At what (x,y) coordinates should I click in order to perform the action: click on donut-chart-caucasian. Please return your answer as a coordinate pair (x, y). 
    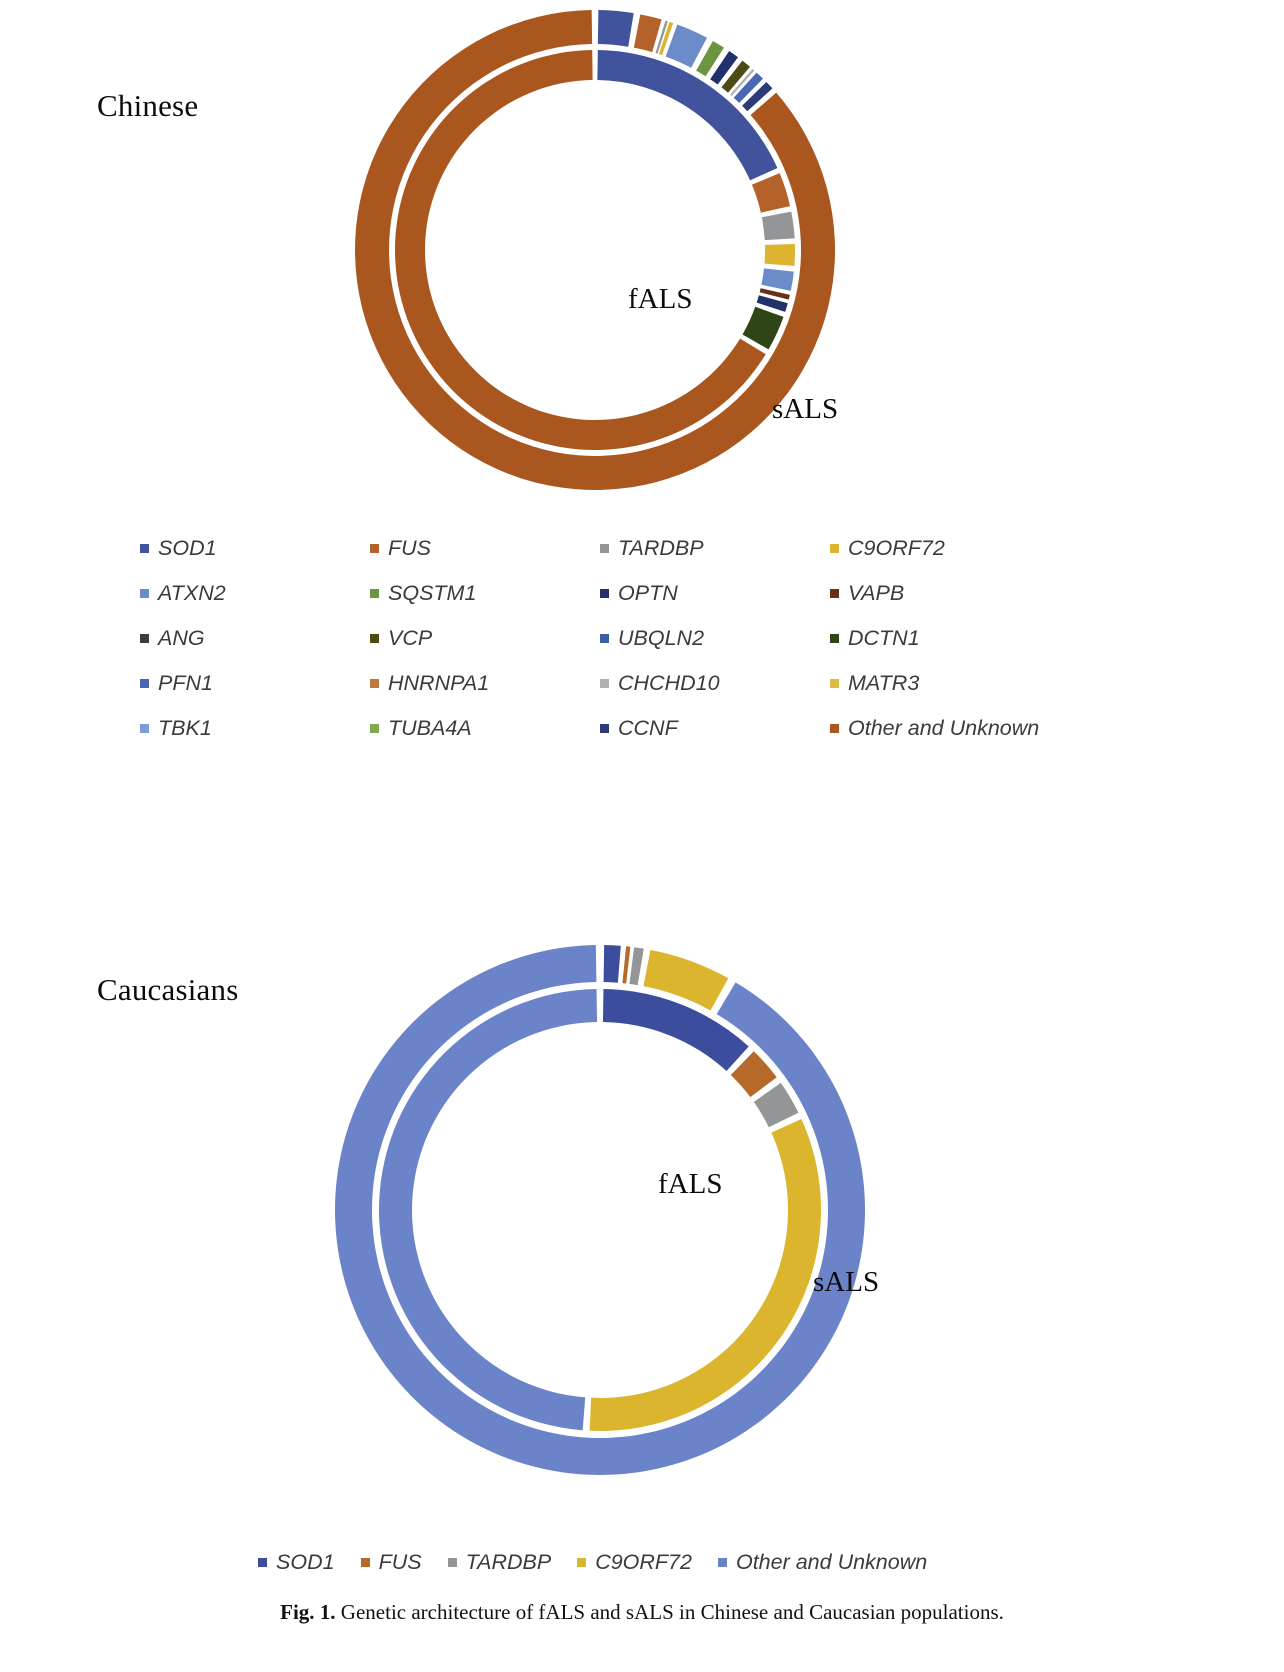
    Looking at the image, I should click on (600, 1210).